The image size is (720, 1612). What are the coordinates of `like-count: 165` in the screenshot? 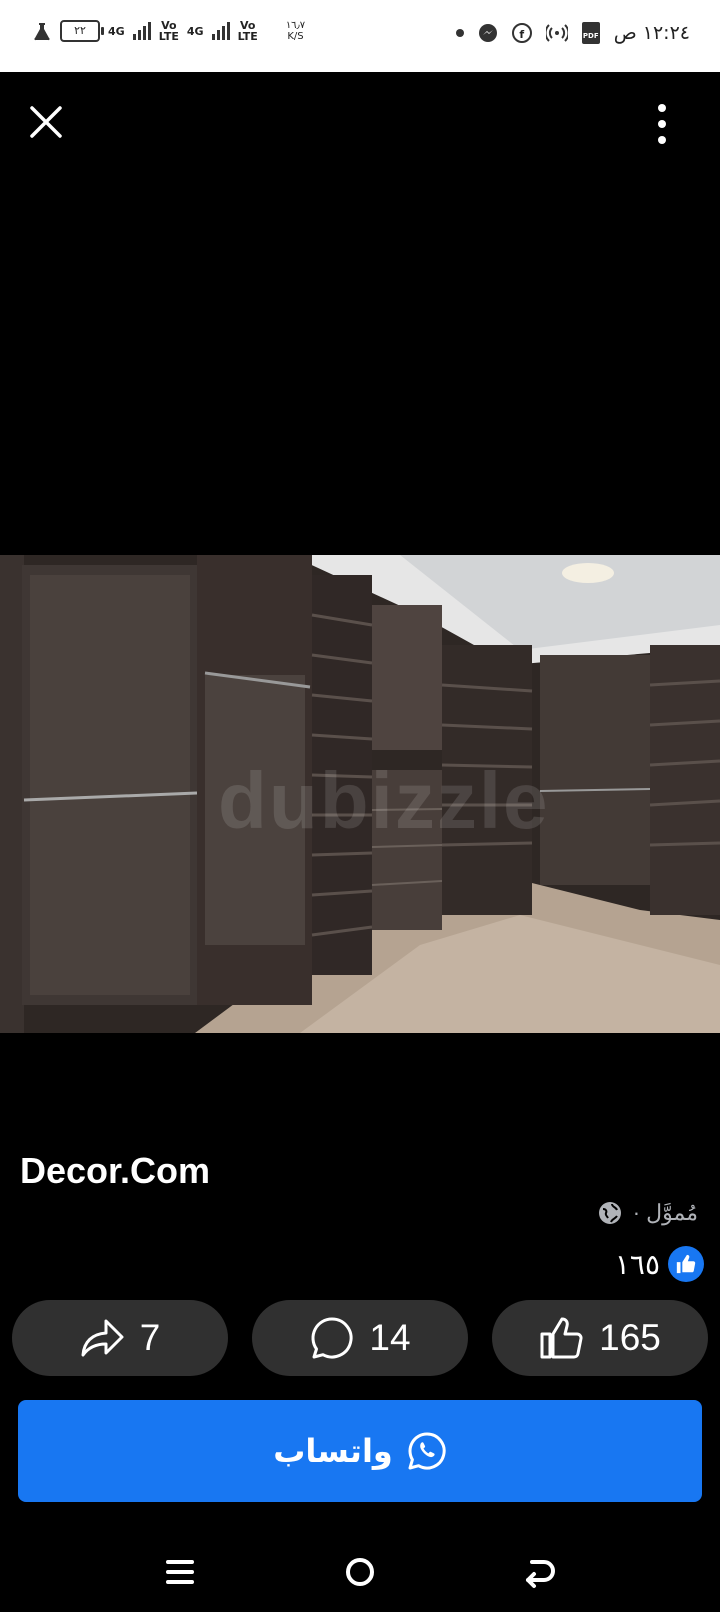 It's located at (630, 1337).